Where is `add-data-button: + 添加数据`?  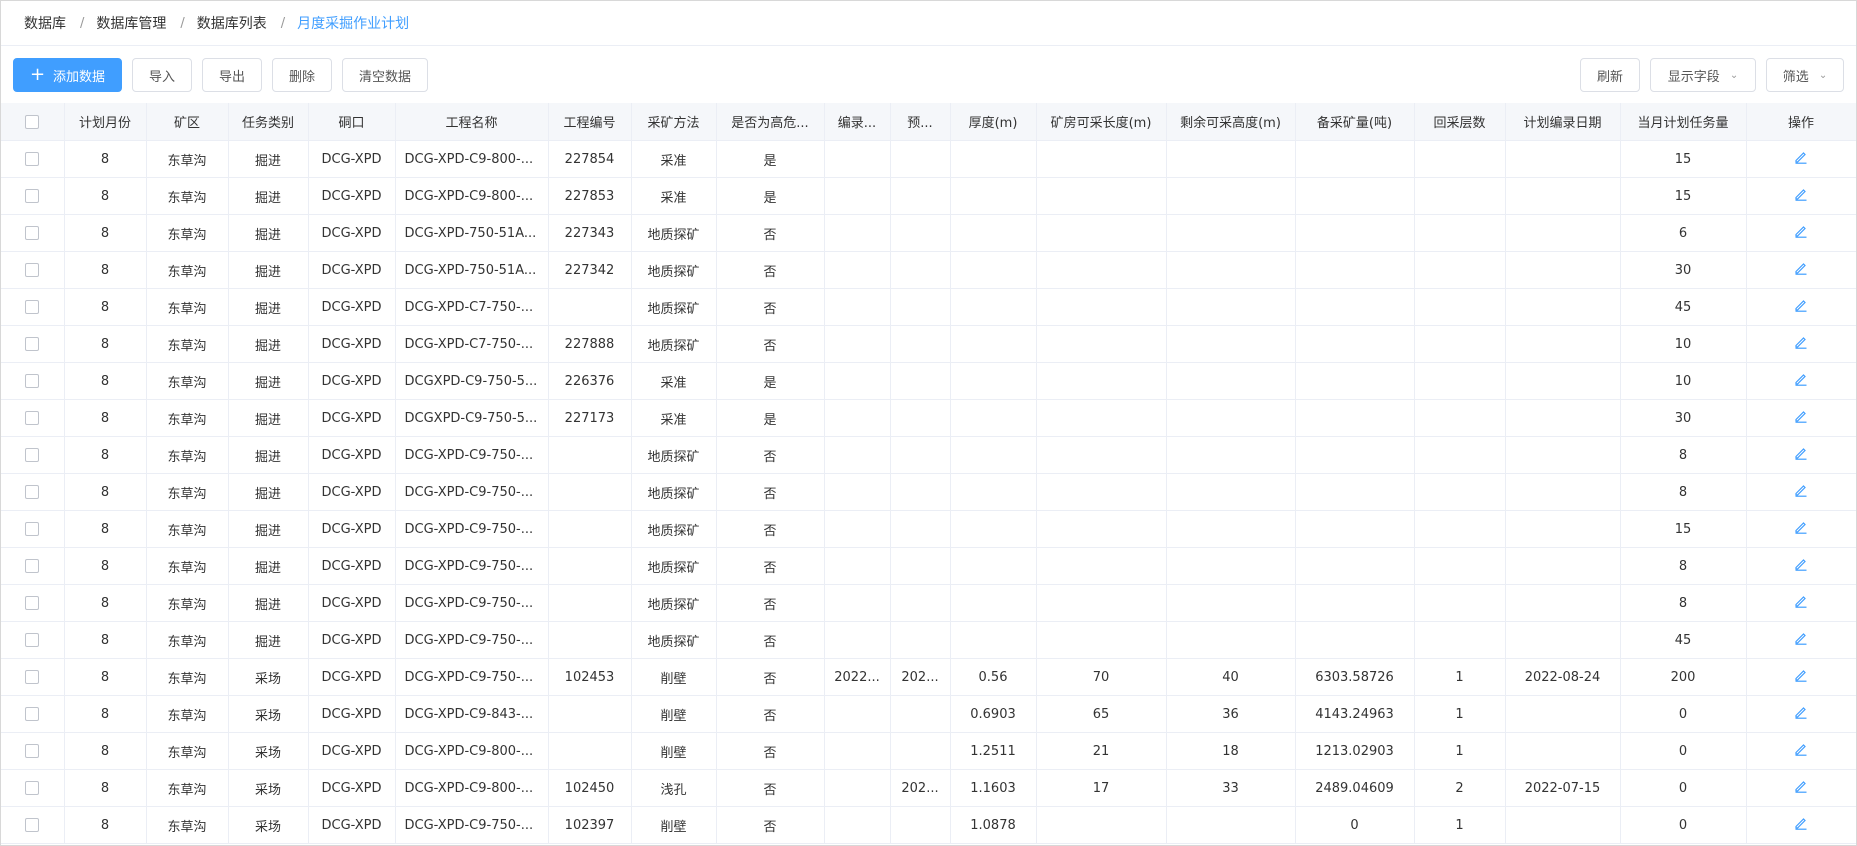 add-data-button: + 添加数据 is located at coordinates (67, 75).